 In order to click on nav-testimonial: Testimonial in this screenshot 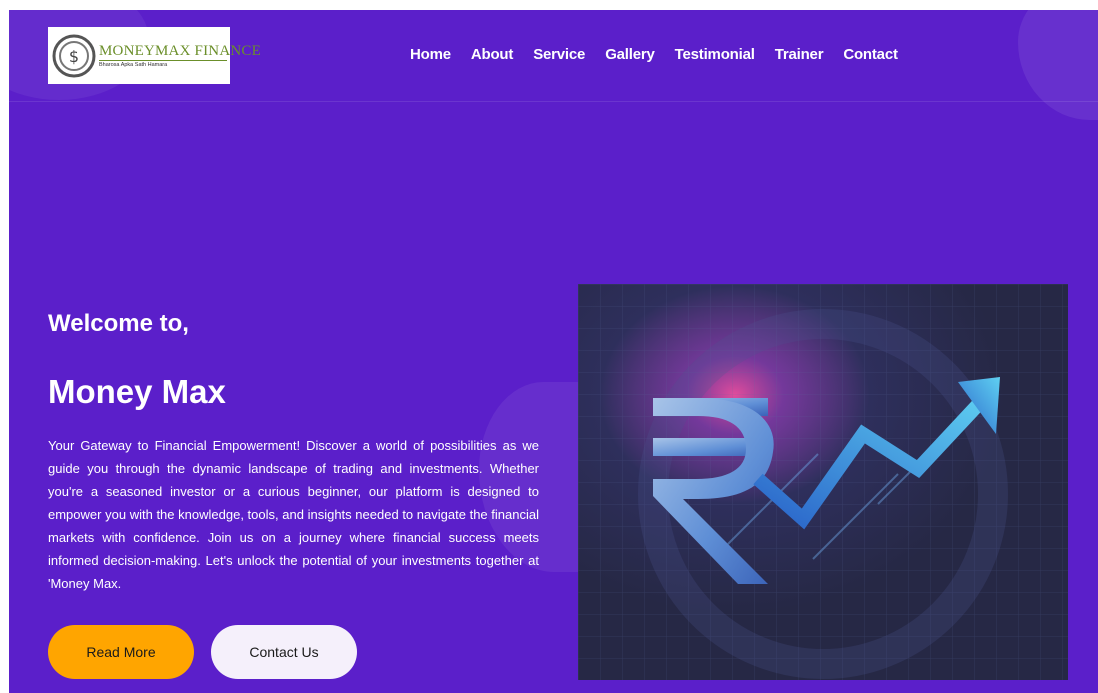, I will do `click(715, 54)`.